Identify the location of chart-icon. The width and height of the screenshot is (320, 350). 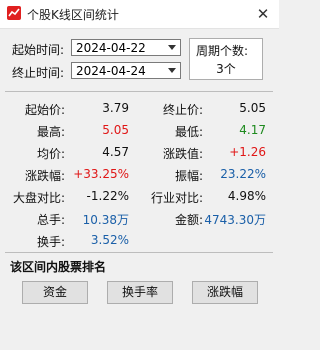
(14, 13).